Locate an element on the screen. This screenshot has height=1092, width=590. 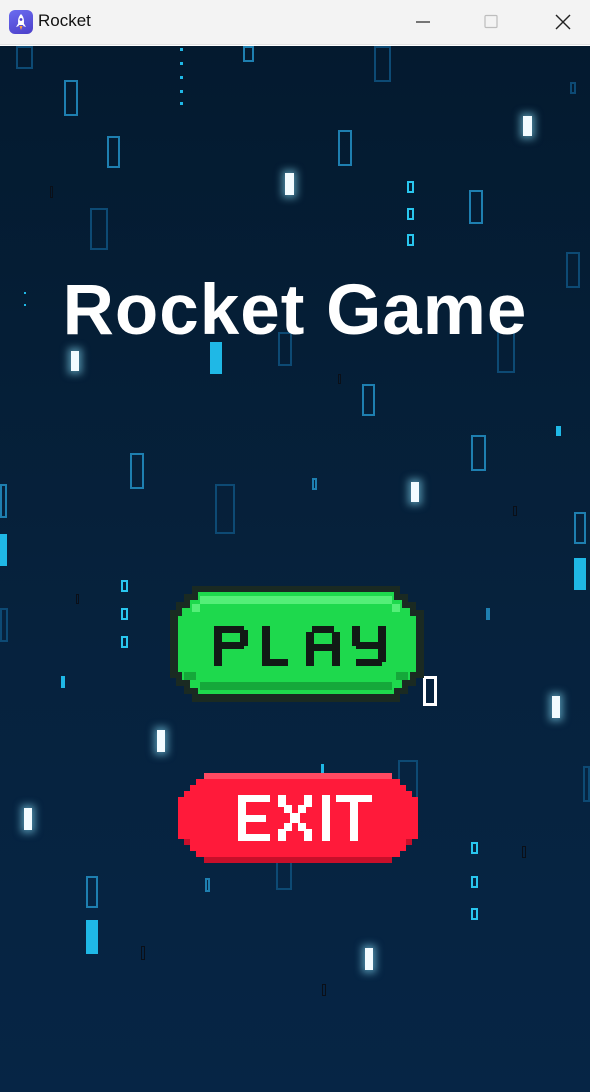
maximize-button is located at coordinates (491, 22).